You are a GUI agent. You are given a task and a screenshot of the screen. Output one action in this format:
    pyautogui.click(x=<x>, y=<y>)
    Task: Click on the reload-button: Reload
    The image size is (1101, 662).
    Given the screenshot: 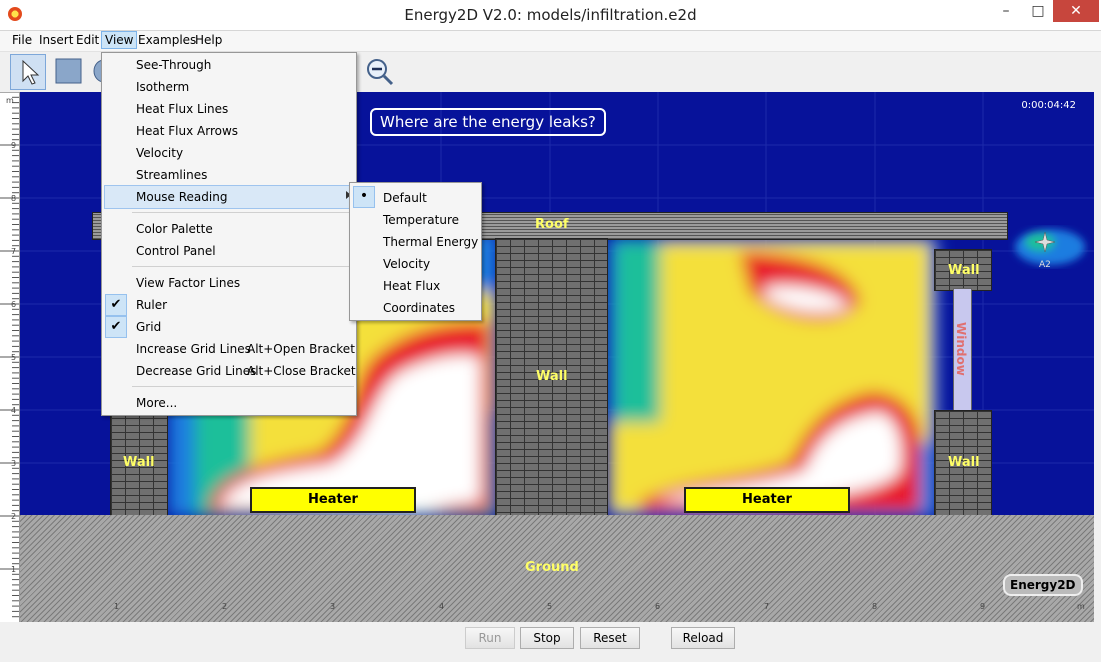 What is the action you would take?
    pyautogui.click(x=703, y=638)
    